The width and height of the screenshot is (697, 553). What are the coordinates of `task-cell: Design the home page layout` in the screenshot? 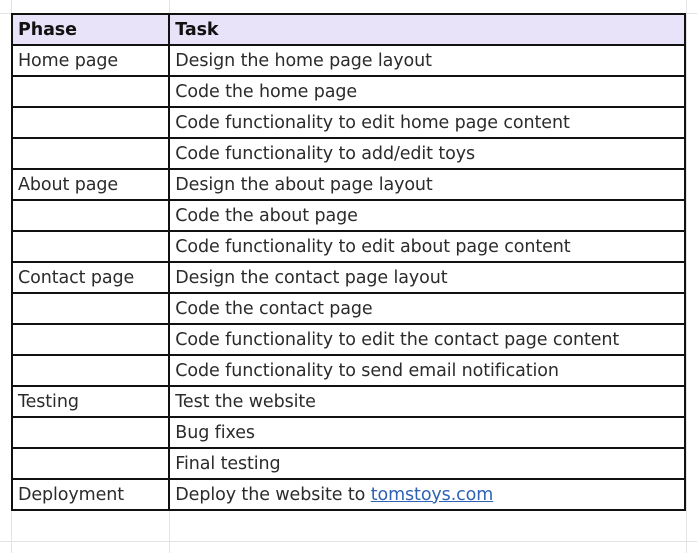 It's located at (427, 60).